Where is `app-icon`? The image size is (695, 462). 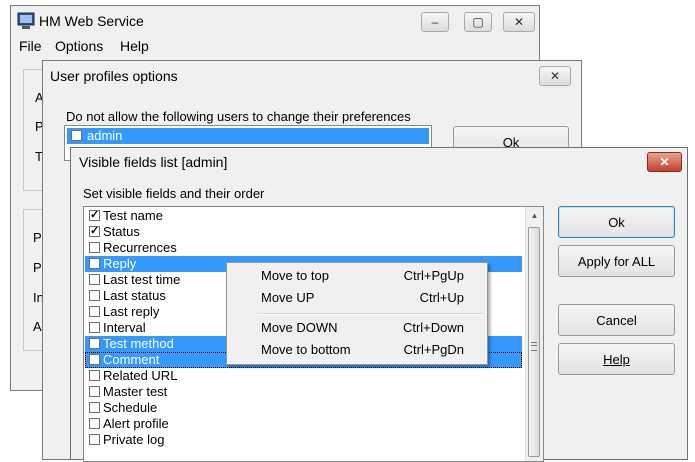 app-icon is located at coordinates (26, 20).